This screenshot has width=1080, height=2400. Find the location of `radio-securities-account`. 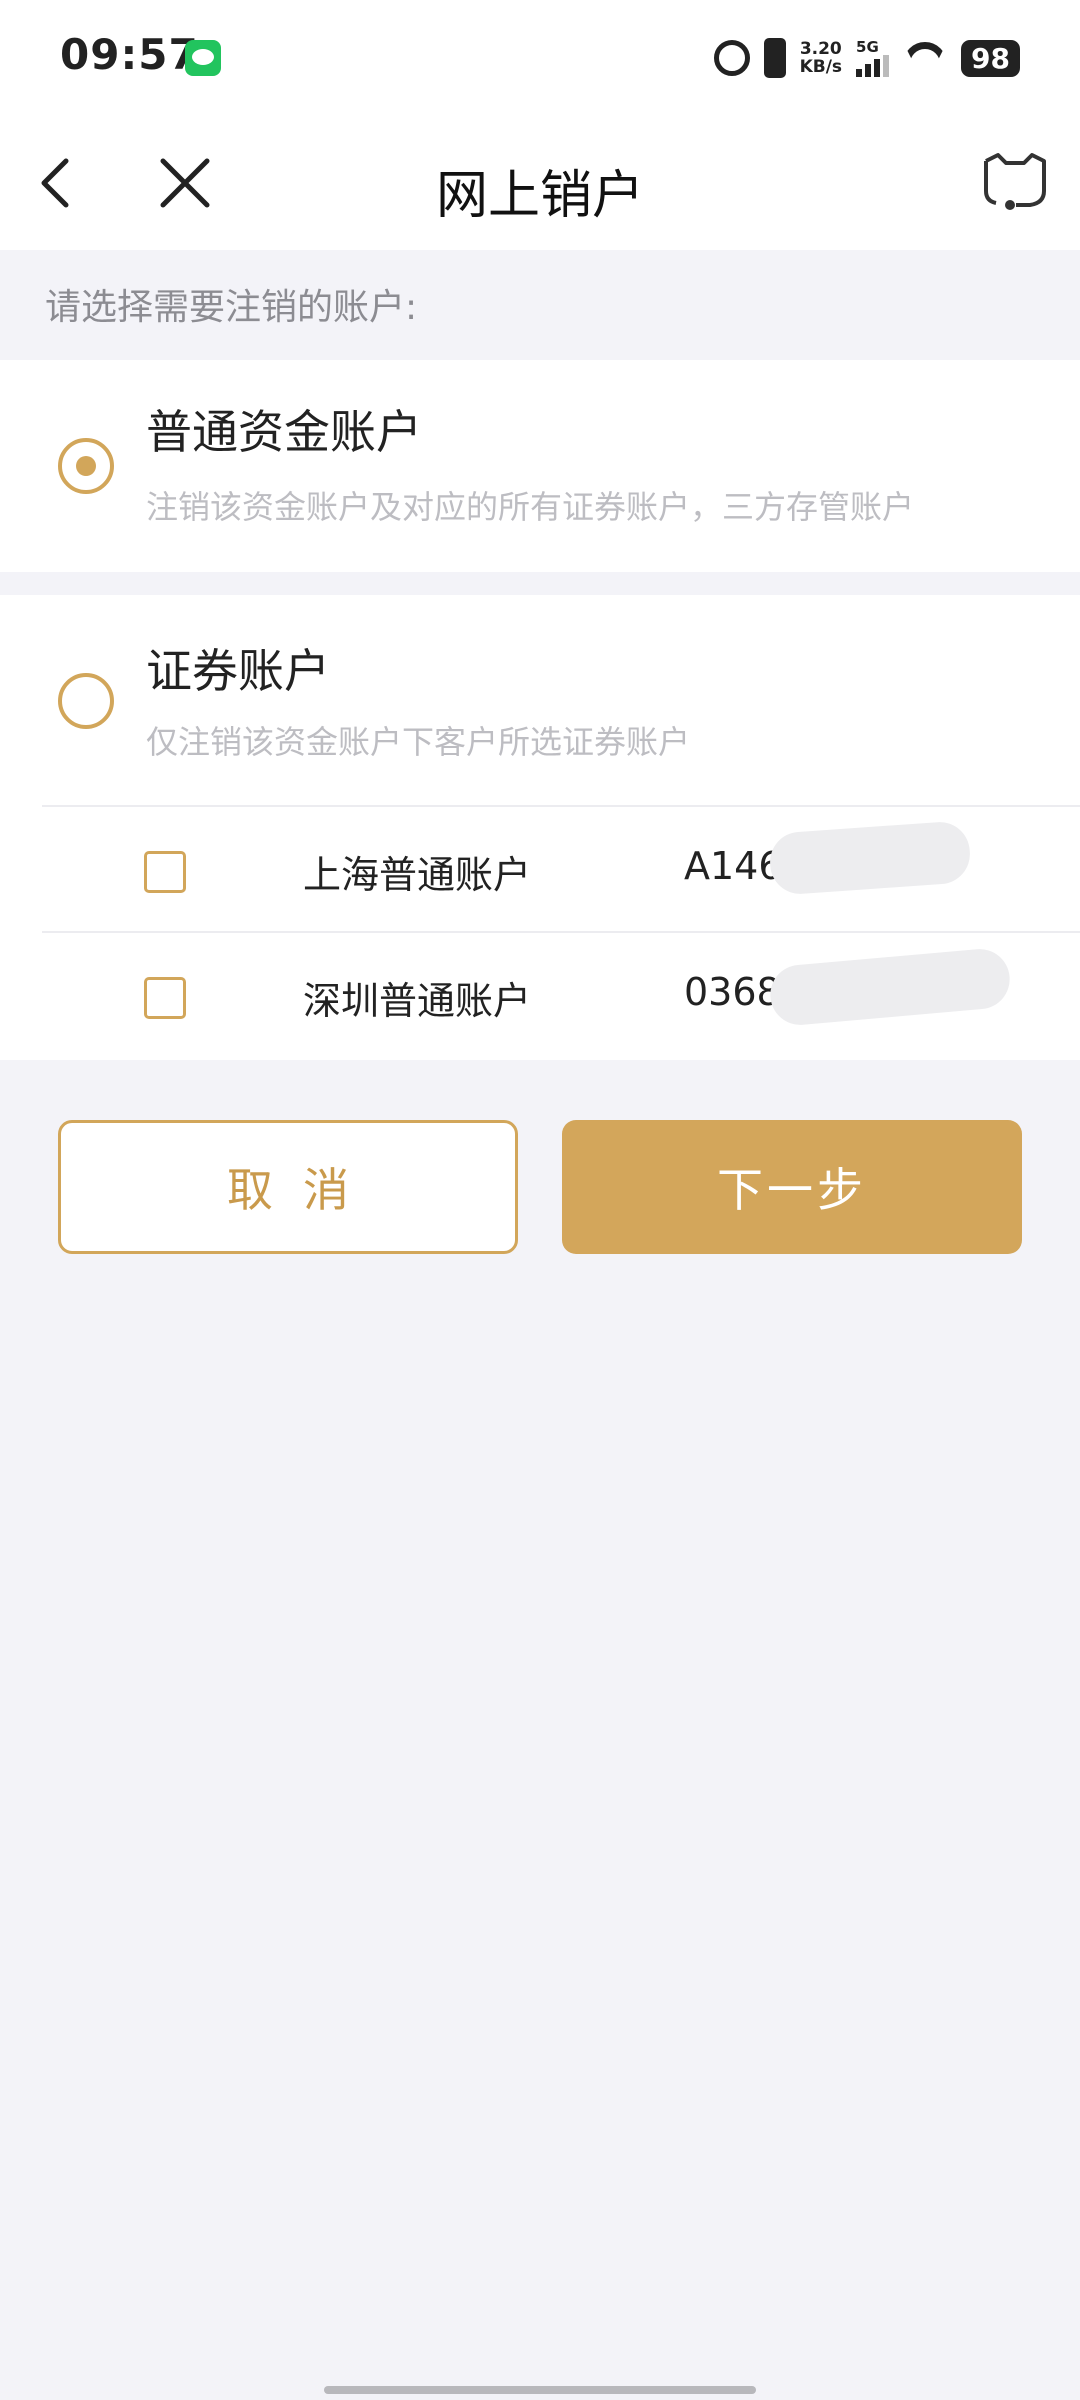

radio-securities-account is located at coordinates (86, 701).